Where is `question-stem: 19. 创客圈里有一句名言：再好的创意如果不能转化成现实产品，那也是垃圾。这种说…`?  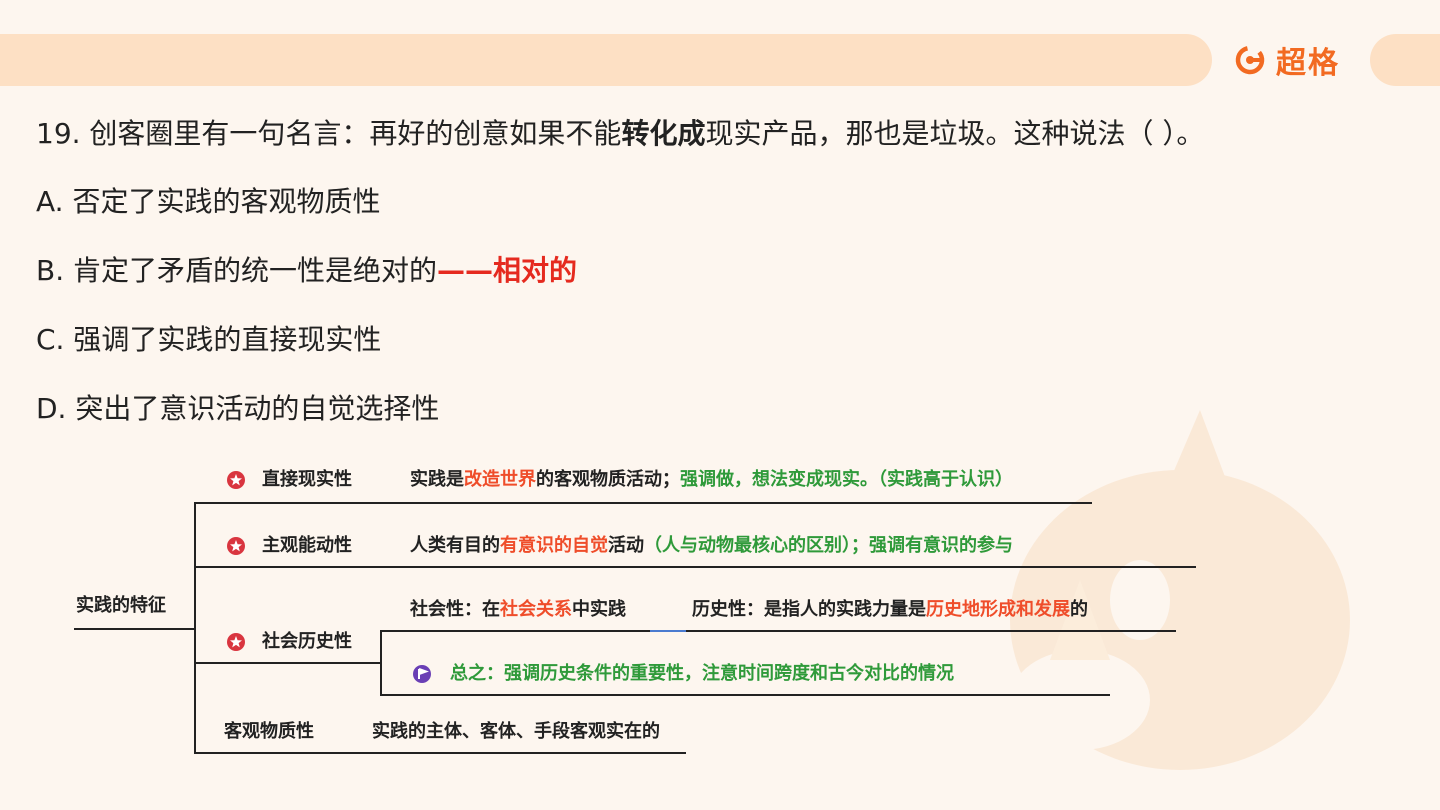
question-stem: 19. 创客圈里有一句名言：再好的创意如果不能转化成现实产品，那也是垃圾。这种说… is located at coordinates (620, 134).